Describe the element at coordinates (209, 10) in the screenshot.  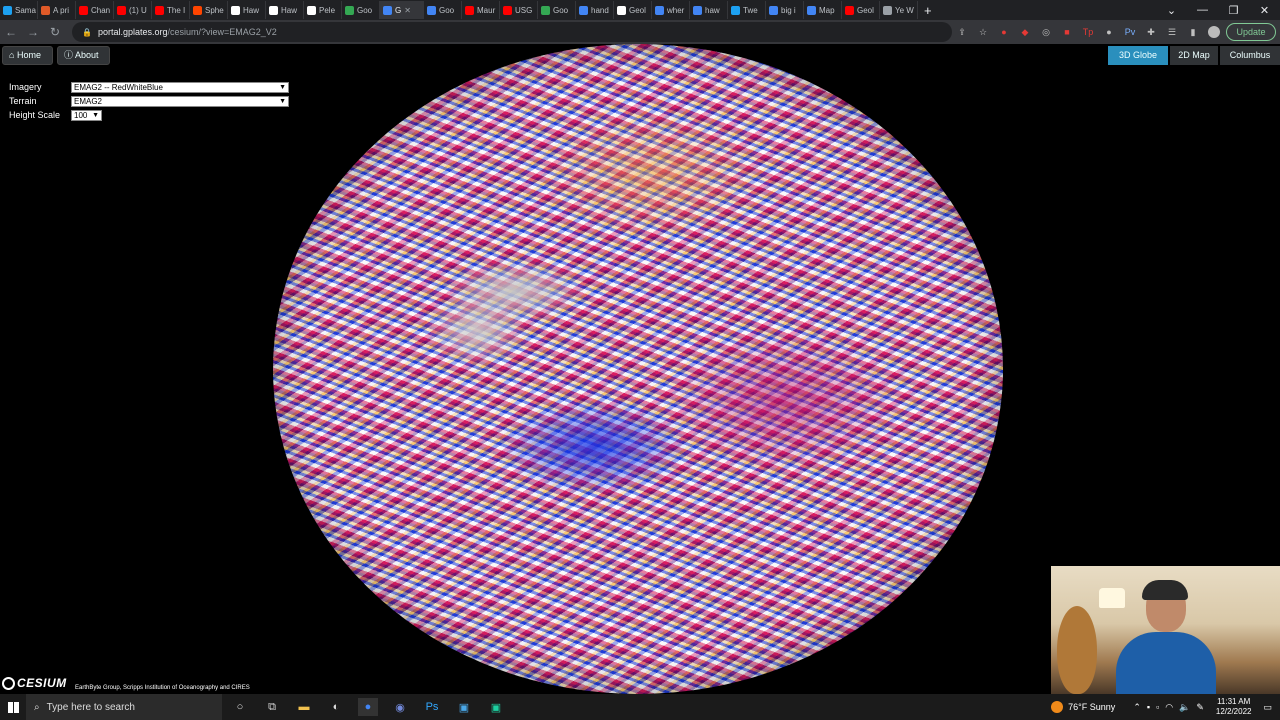
I see `browser-tab: Sphe` at that location.